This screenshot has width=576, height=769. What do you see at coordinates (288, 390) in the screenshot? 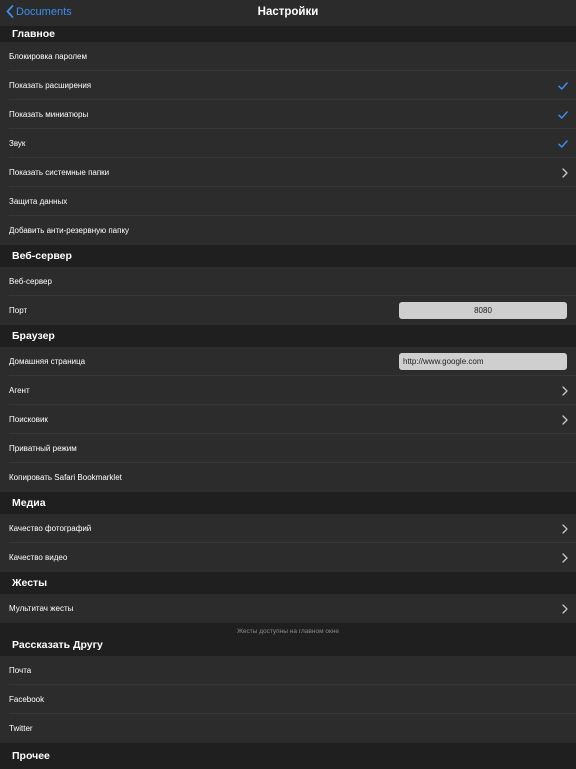
I see `row-agent: Агент` at bounding box center [288, 390].